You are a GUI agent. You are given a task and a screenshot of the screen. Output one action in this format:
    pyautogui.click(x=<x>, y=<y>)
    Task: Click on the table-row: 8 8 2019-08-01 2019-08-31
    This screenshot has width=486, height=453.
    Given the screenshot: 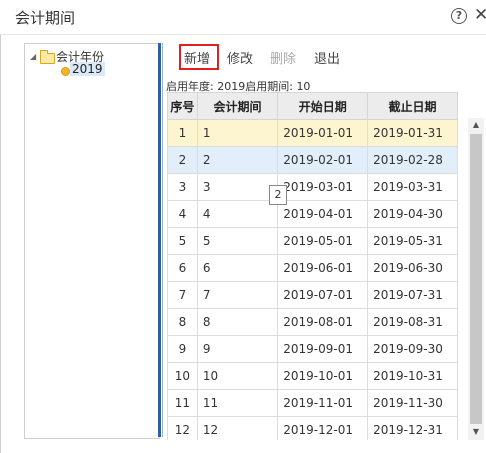 What is the action you would take?
    pyautogui.click(x=312, y=322)
    